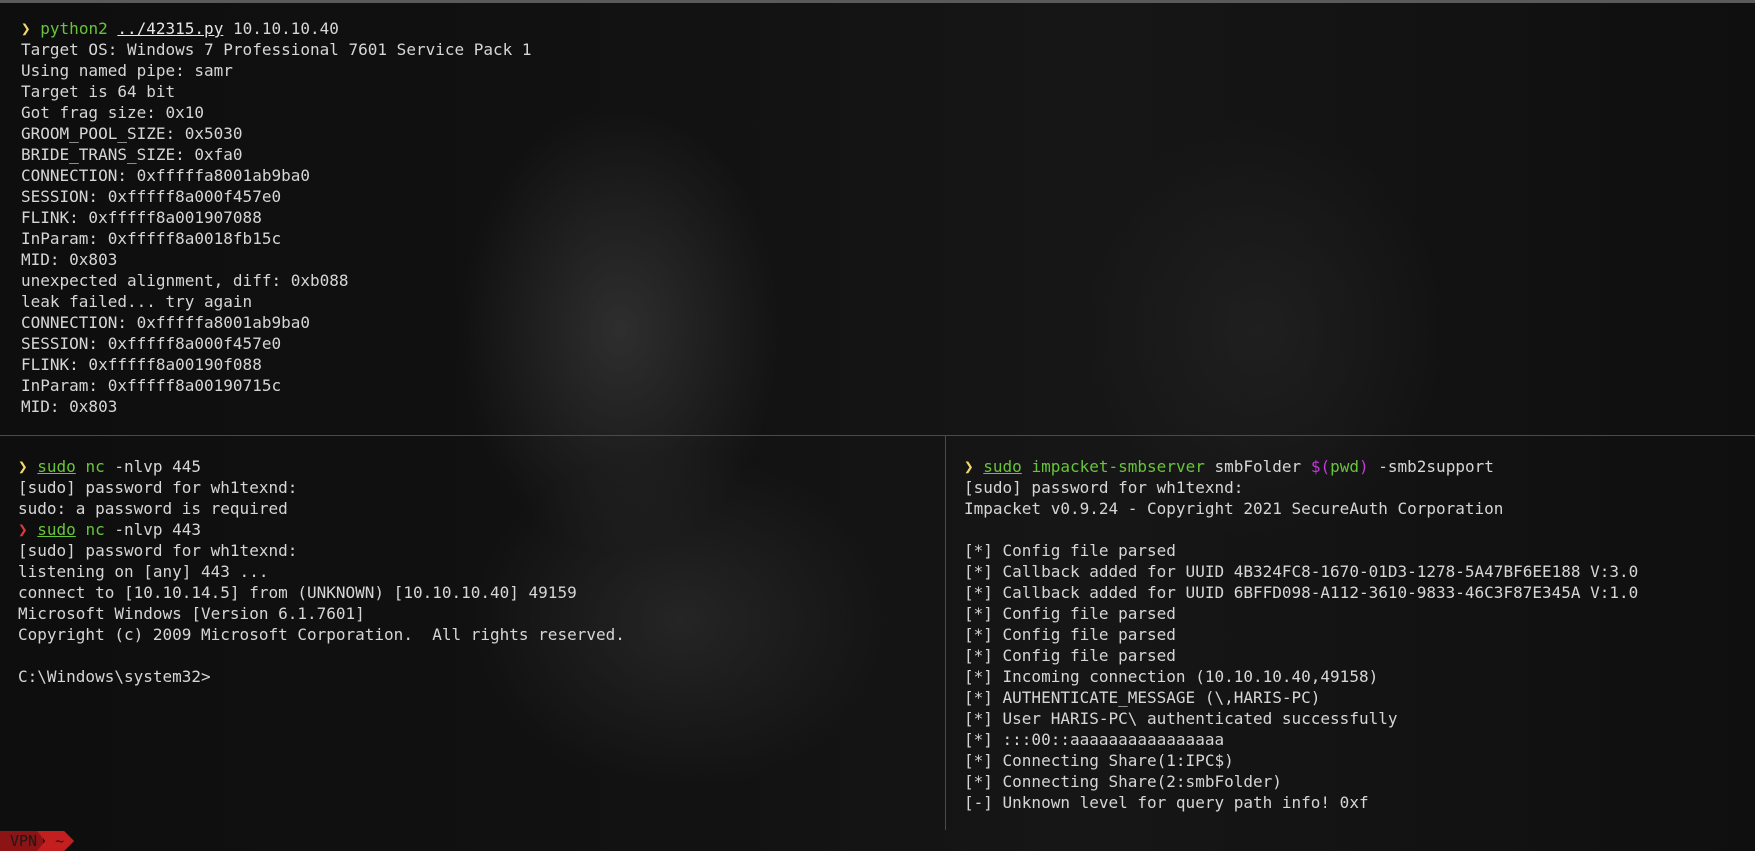 The image size is (1755, 851). What do you see at coordinates (151, 238) in the screenshot?
I see `output-line: InParam: 0xfffff8a0018fb15c` at bounding box center [151, 238].